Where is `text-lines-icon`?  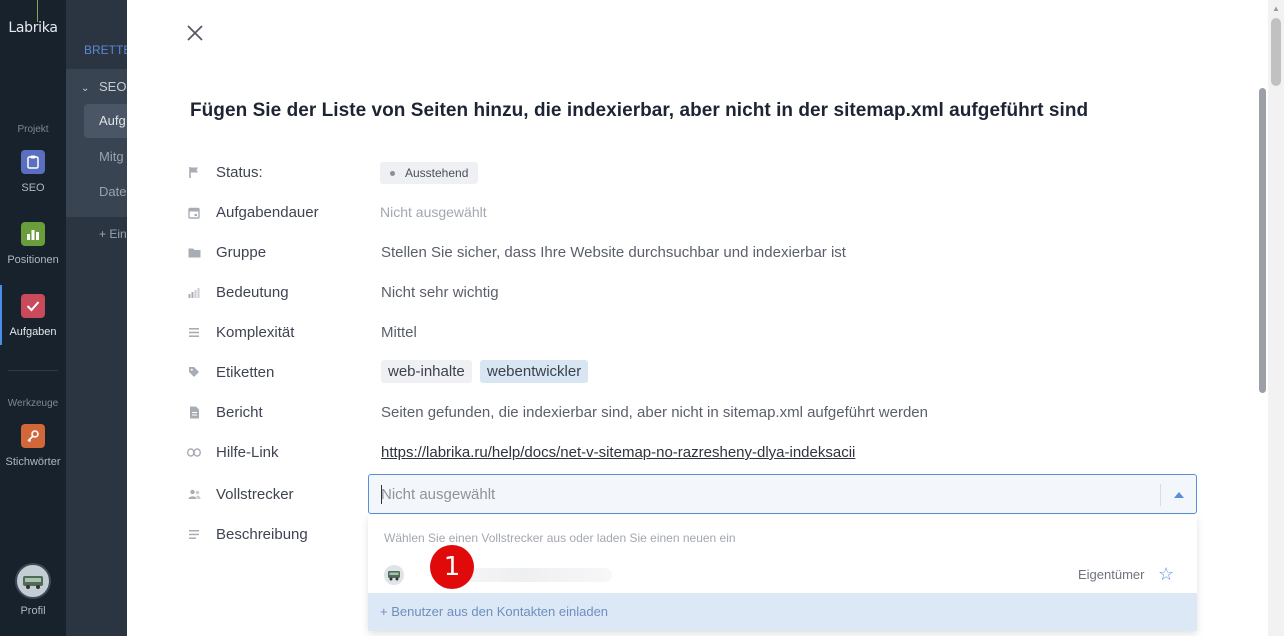 text-lines-icon is located at coordinates (194, 534).